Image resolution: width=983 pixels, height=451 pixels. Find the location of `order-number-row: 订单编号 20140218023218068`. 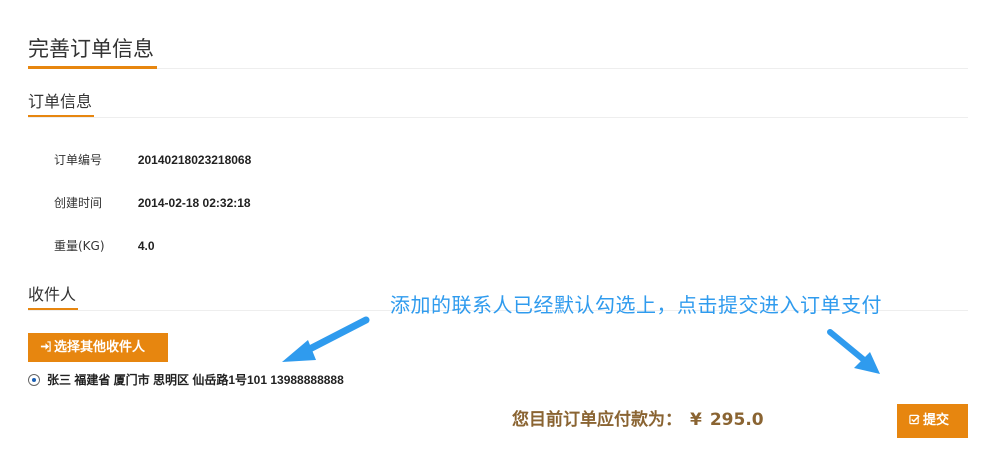

order-number-row: 订单编号 20140218023218068 is located at coordinates (152, 160).